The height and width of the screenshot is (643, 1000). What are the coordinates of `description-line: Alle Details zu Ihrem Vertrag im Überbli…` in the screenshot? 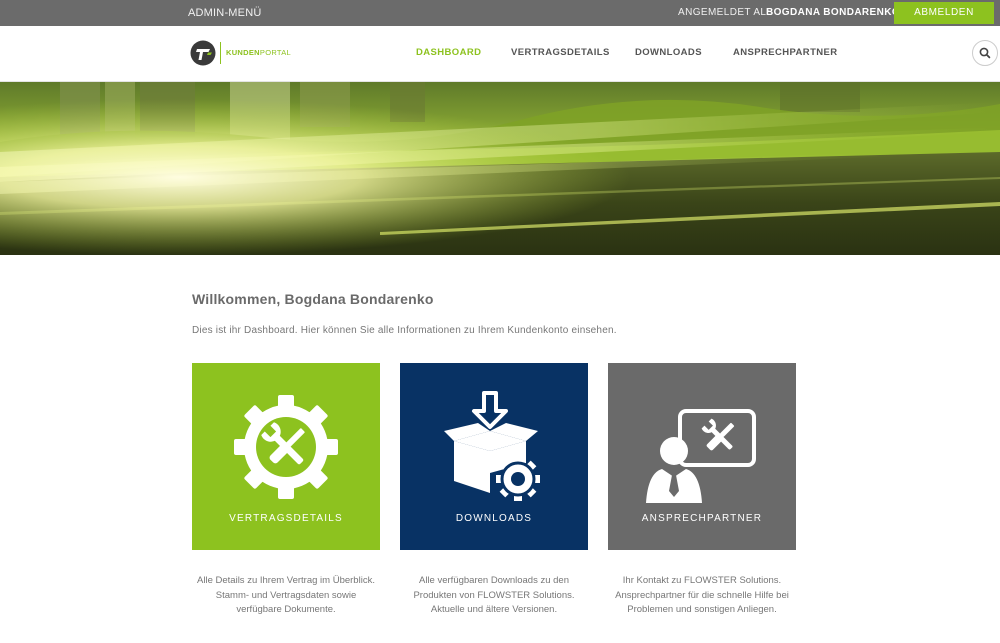 It's located at (286, 580).